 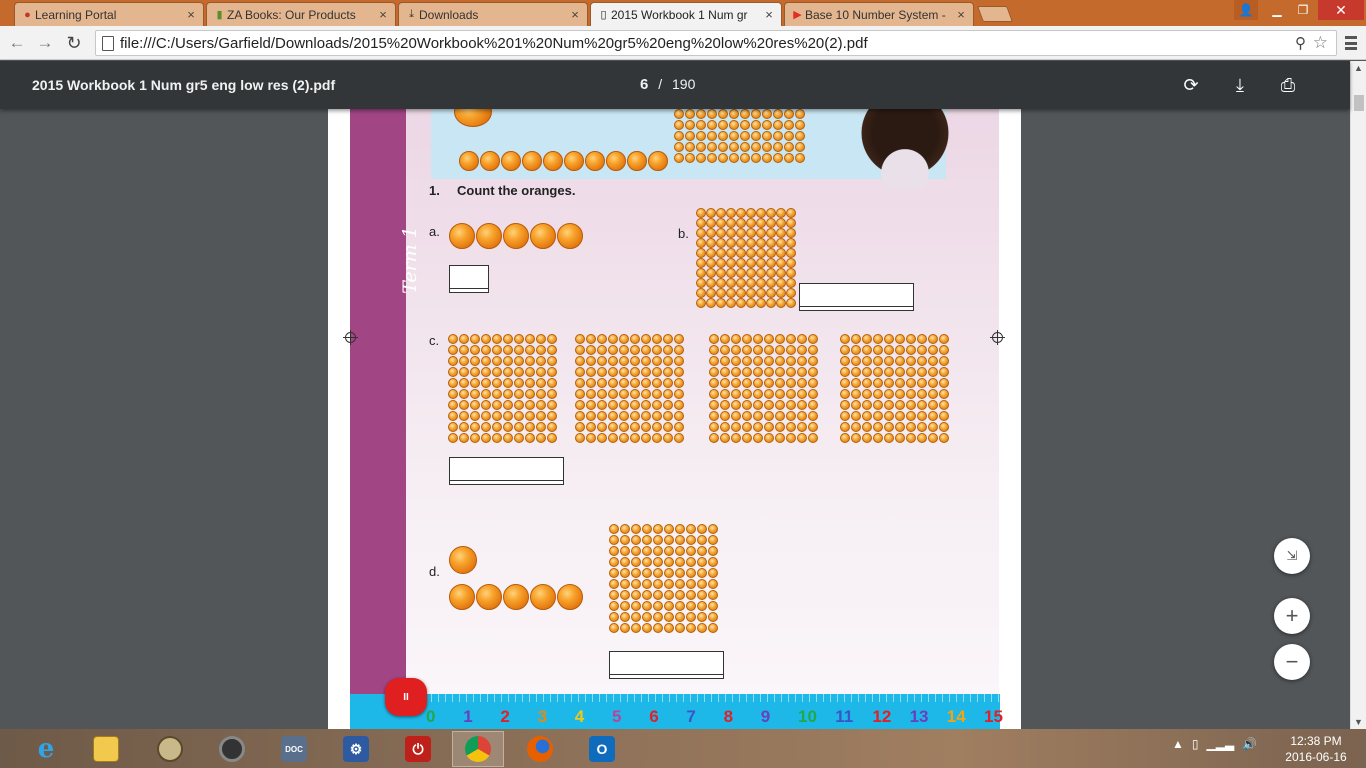 I want to click on rotate-icon: ⟳, so click(x=1191, y=85).